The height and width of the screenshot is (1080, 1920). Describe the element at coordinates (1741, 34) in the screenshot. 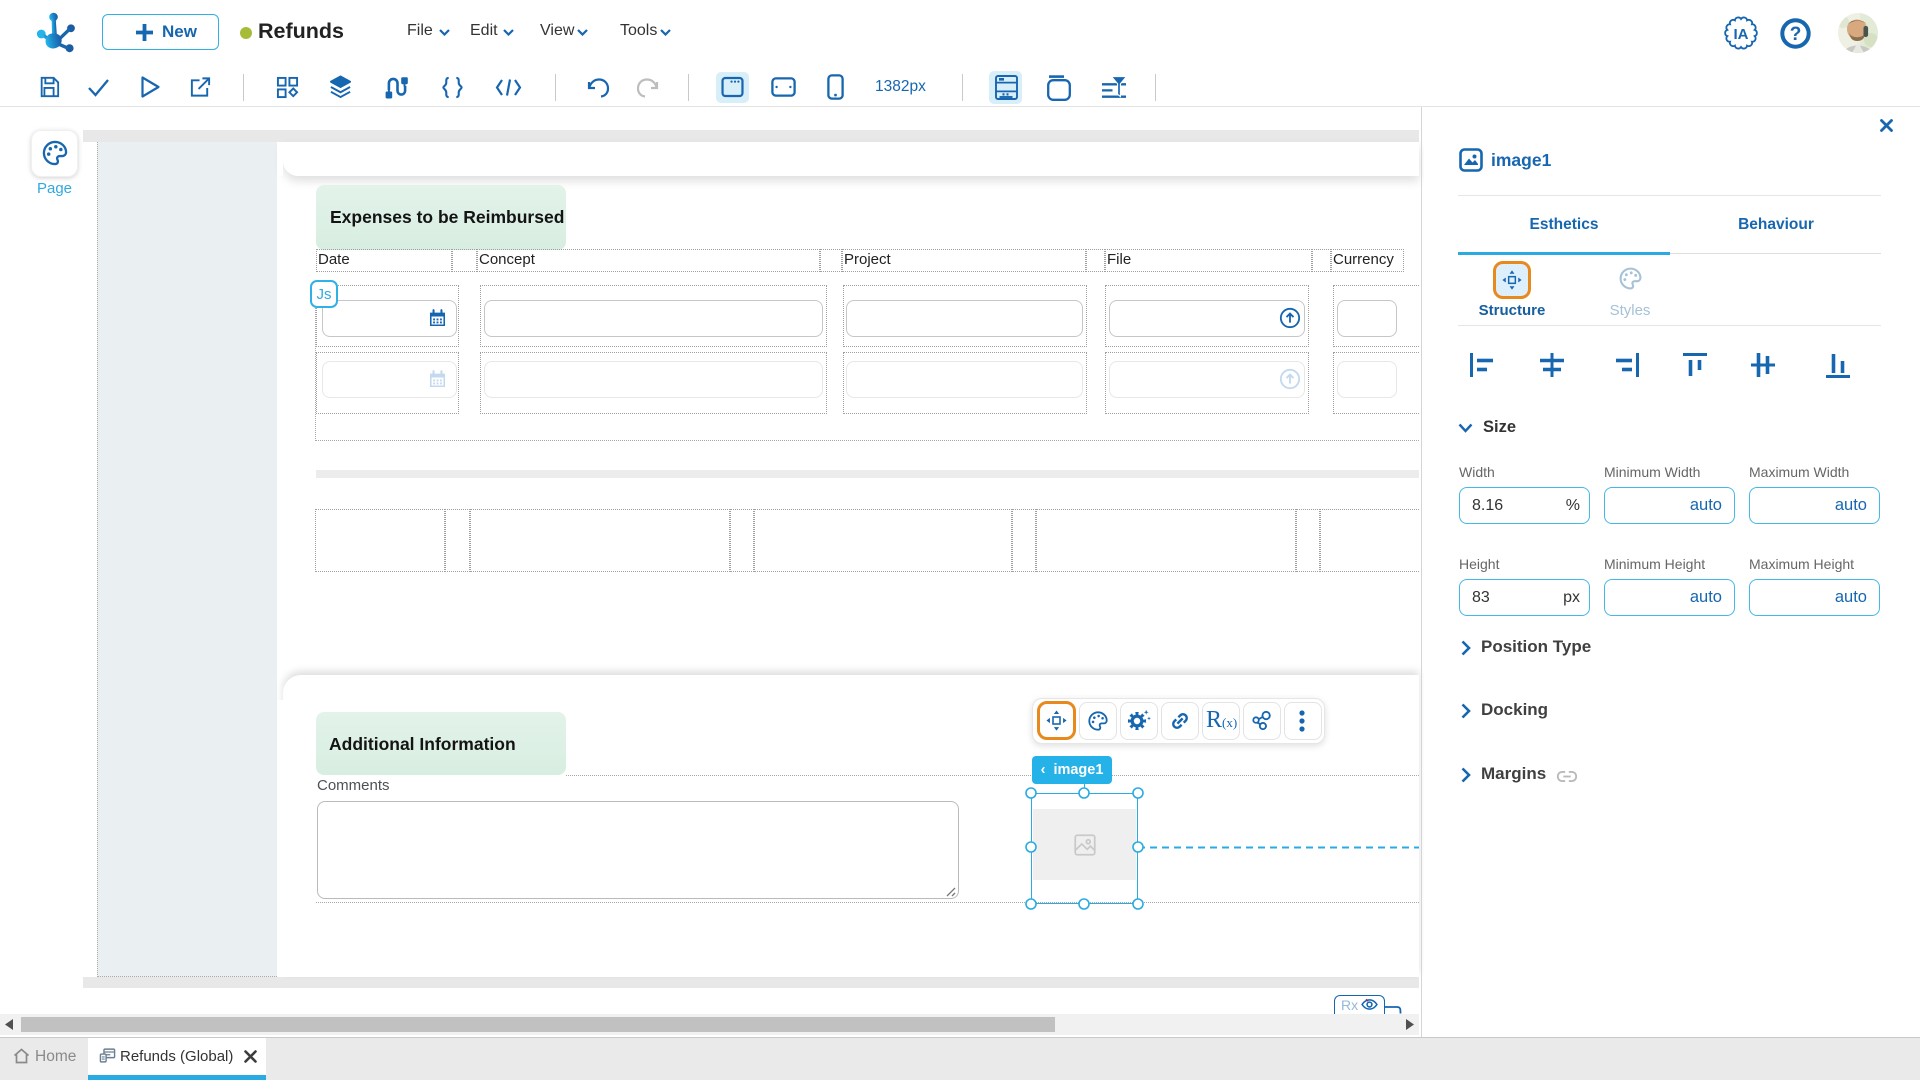

I see `svg-text: IA` at that location.